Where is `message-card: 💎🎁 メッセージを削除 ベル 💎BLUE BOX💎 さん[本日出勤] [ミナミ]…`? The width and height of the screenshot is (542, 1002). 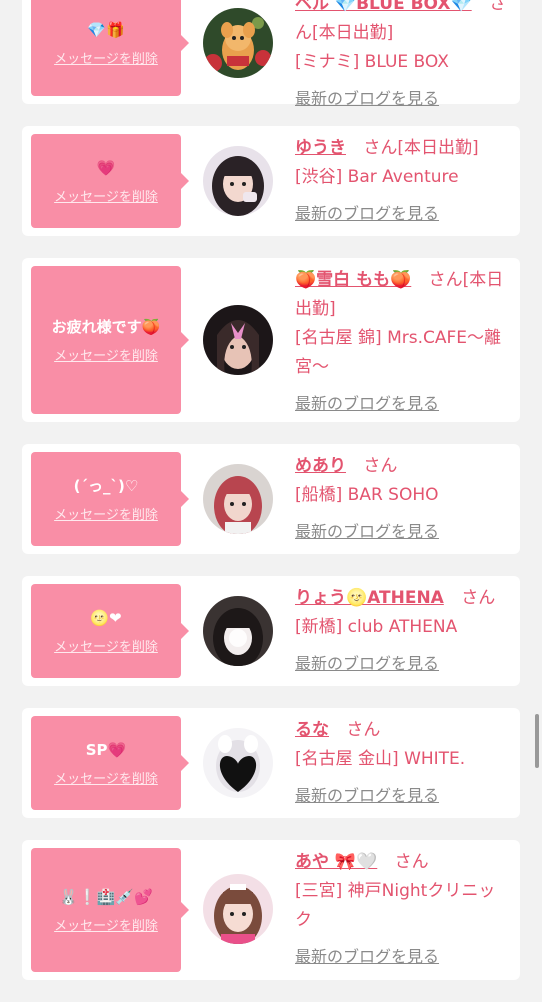
message-card: 💎🎁 メッセージを削除 ベル 💎BLUE BOX💎 さん[本日出勤] [ミナミ]… is located at coordinates (271, 54).